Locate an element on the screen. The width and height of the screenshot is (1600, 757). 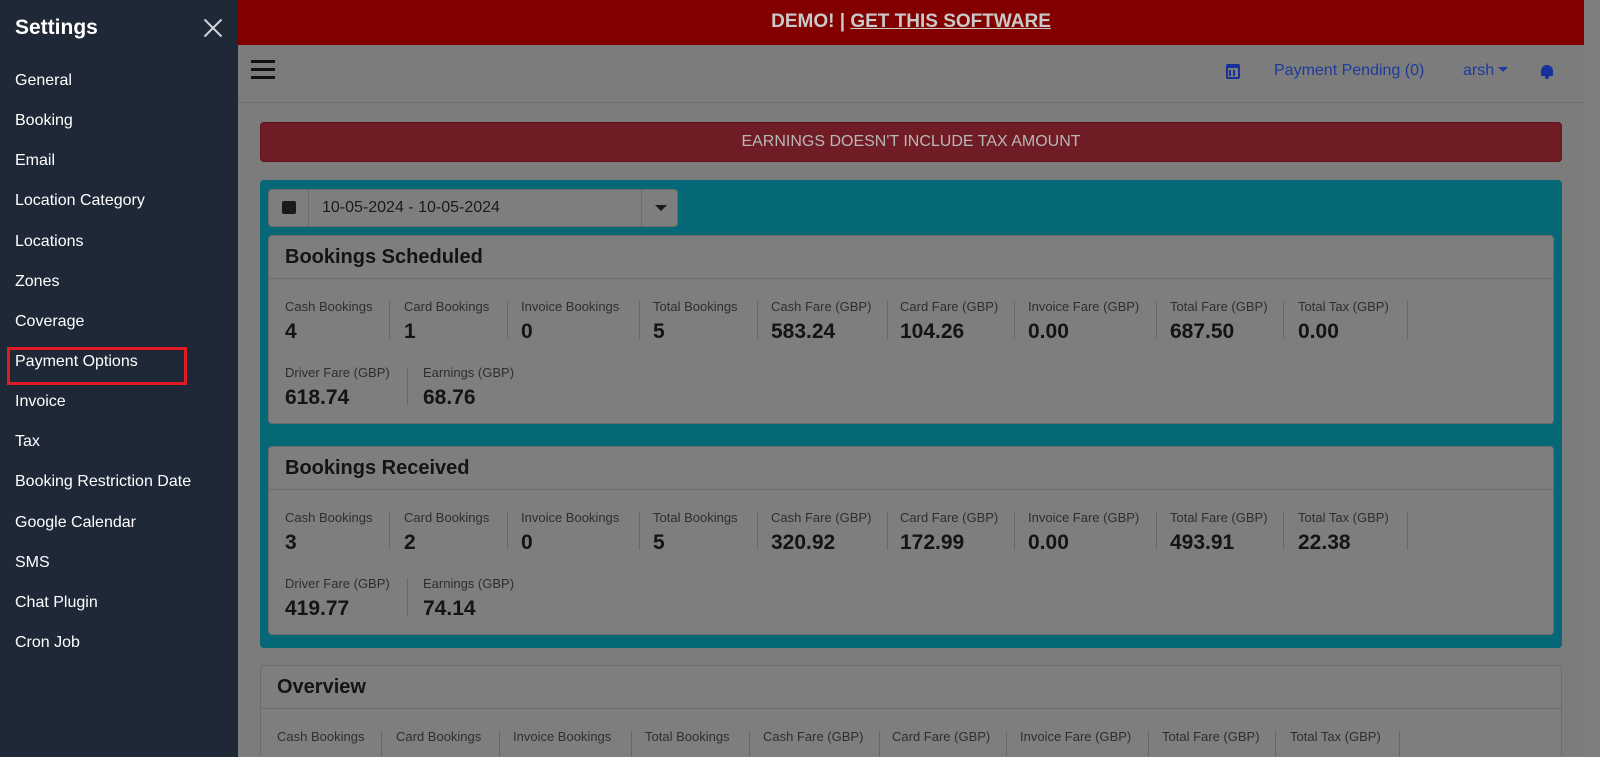
sidebar-item-sms: SMS is located at coordinates (119, 563).